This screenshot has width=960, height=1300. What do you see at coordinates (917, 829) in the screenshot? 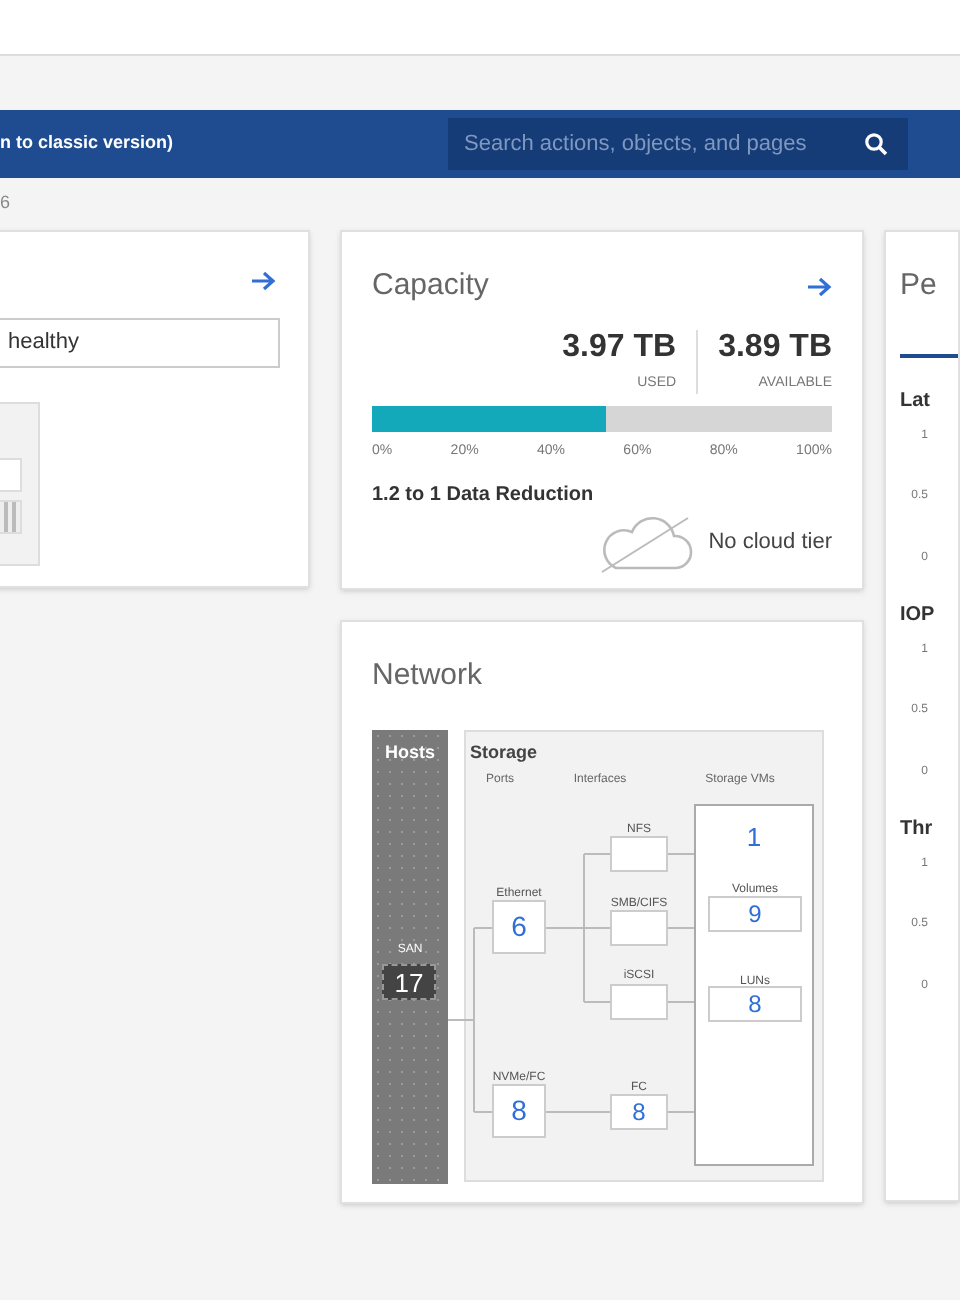
I see `chart-title: Thr` at bounding box center [917, 829].